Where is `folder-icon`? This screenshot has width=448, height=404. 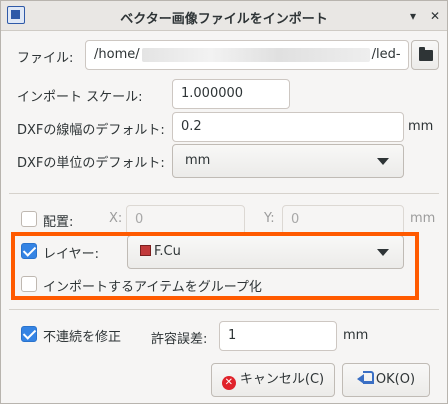
folder-icon is located at coordinates (426, 54).